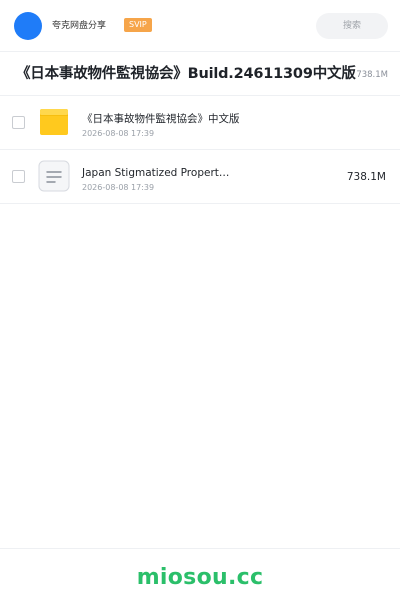  What do you see at coordinates (161, 119) in the screenshot?
I see `item-name: 《日本事故物件監視協会》中文版` at bounding box center [161, 119].